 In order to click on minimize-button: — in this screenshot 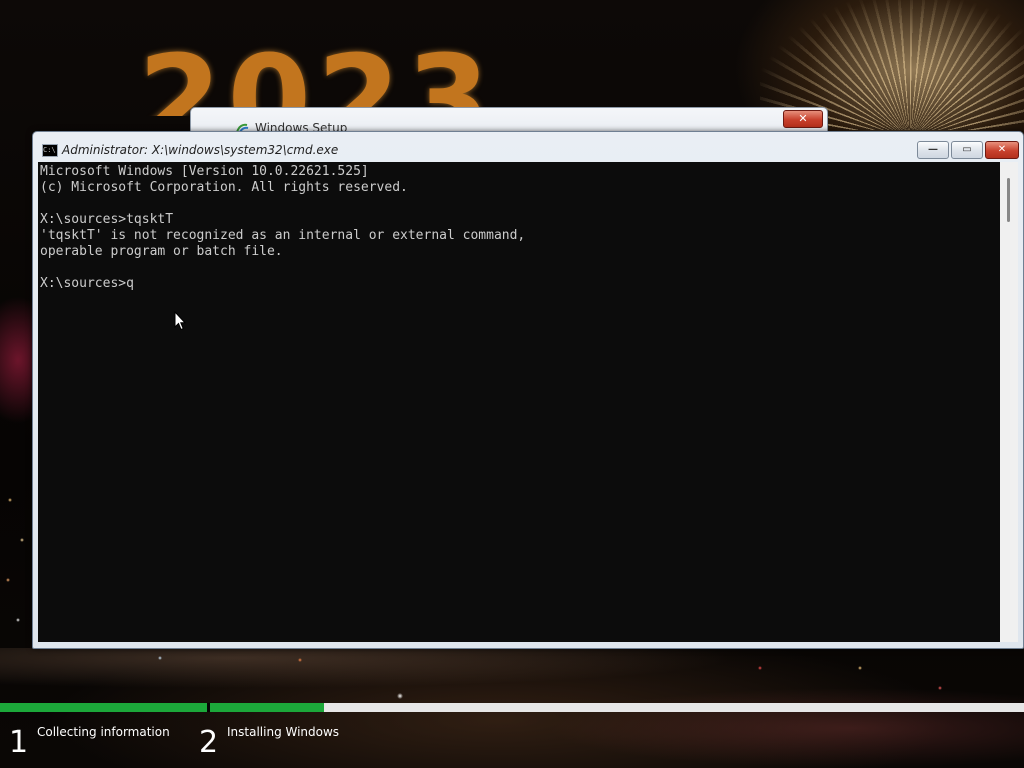, I will do `click(933, 150)`.